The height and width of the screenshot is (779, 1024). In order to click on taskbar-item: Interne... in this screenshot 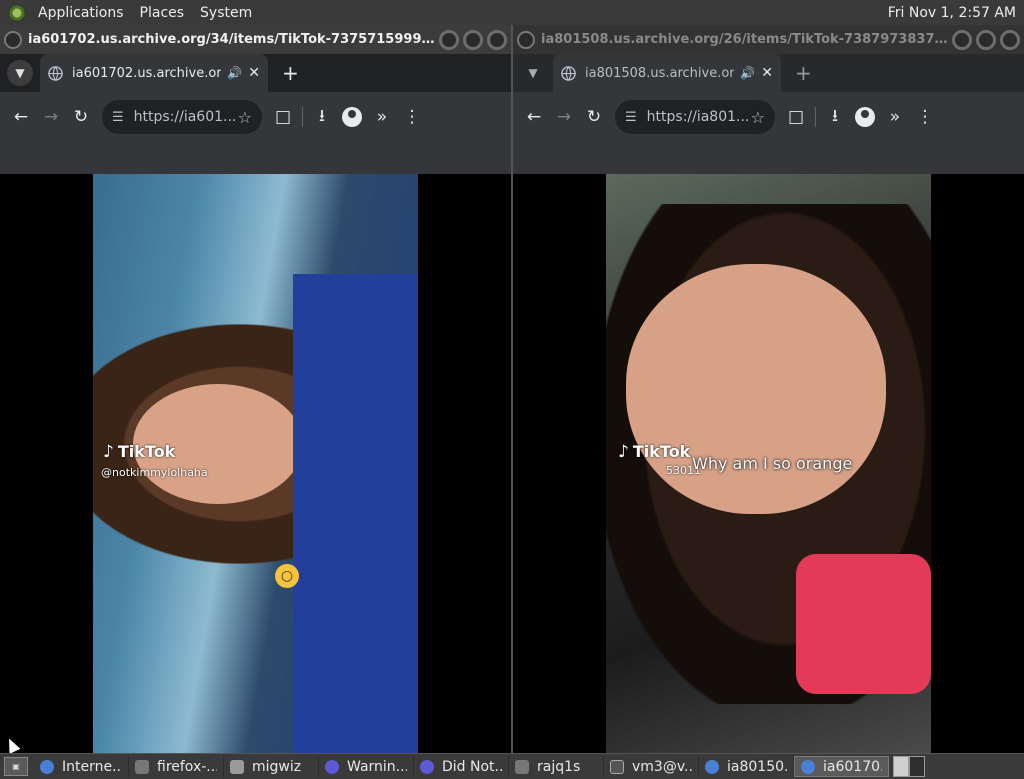, I will do `click(81, 766)`.